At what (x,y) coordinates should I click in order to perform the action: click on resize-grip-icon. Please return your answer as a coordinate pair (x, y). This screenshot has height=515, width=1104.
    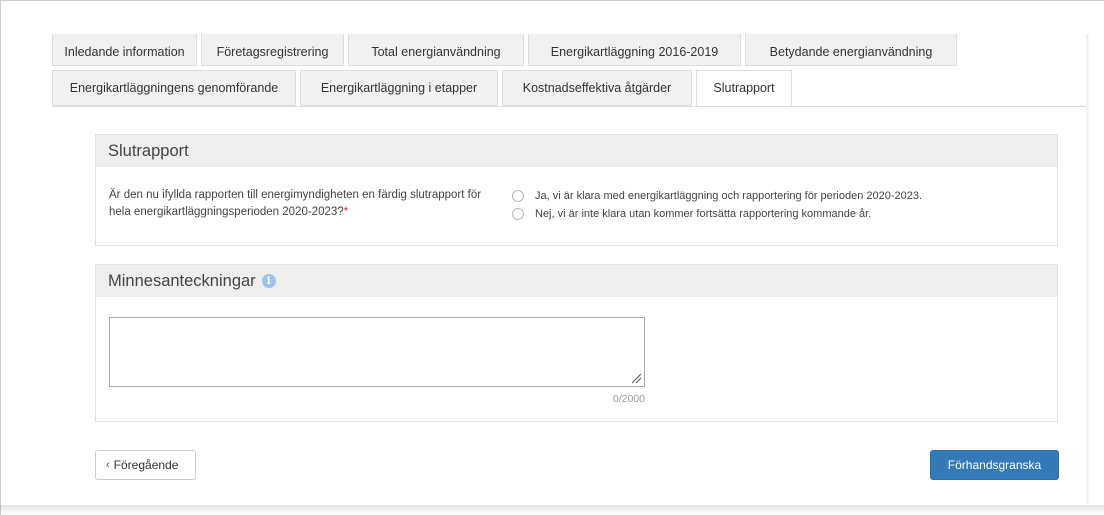
    Looking at the image, I should click on (636, 378).